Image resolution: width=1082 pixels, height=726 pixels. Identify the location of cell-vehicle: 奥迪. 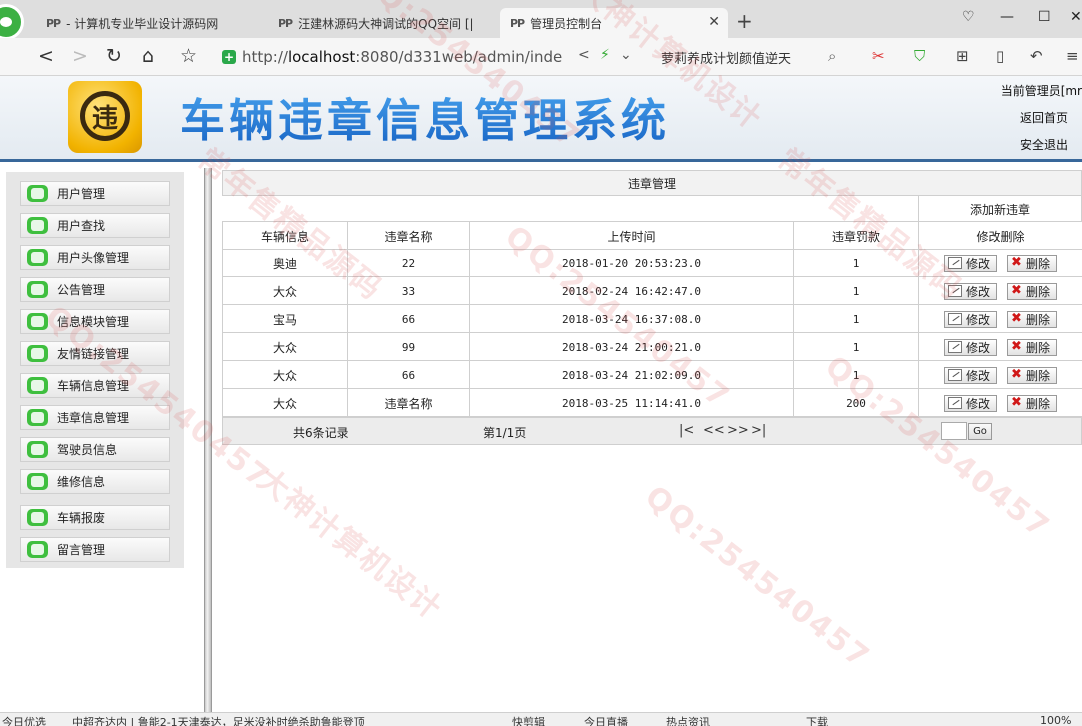
(285, 263).